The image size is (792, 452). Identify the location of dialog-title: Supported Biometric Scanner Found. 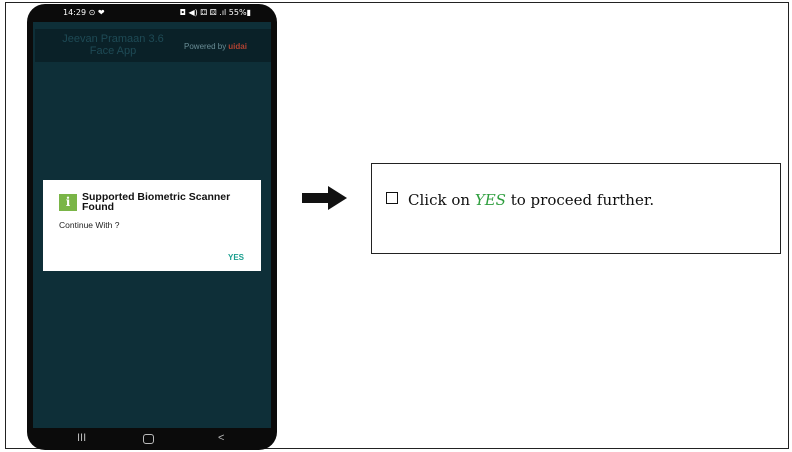
(156, 202).